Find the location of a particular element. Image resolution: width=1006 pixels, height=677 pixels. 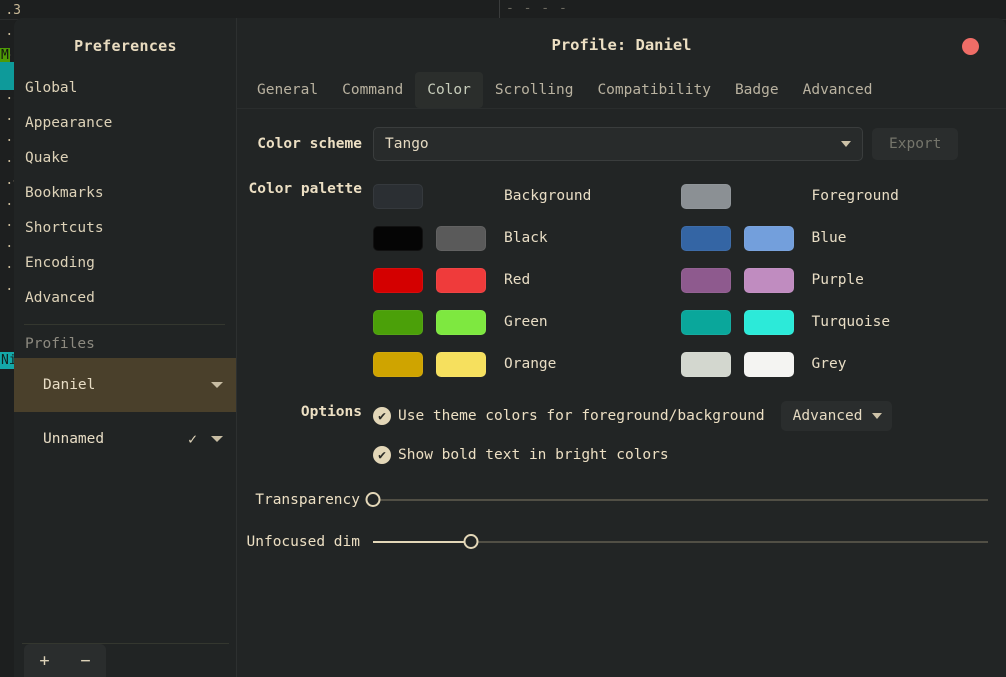

palette-row-turquoise: Turquoise is located at coordinates (834, 322).